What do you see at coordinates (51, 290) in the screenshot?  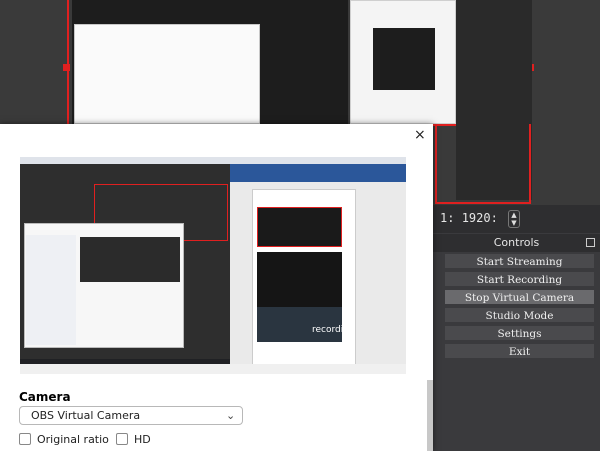 I see `preview-settings-sidebar` at bounding box center [51, 290].